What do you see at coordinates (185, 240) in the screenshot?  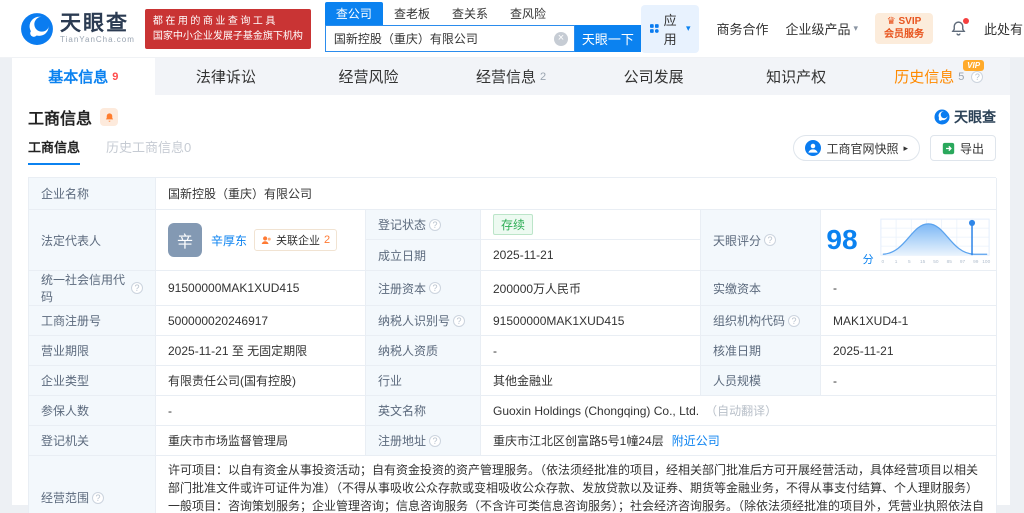 I see `legal-rep-avatar: 辛` at bounding box center [185, 240].